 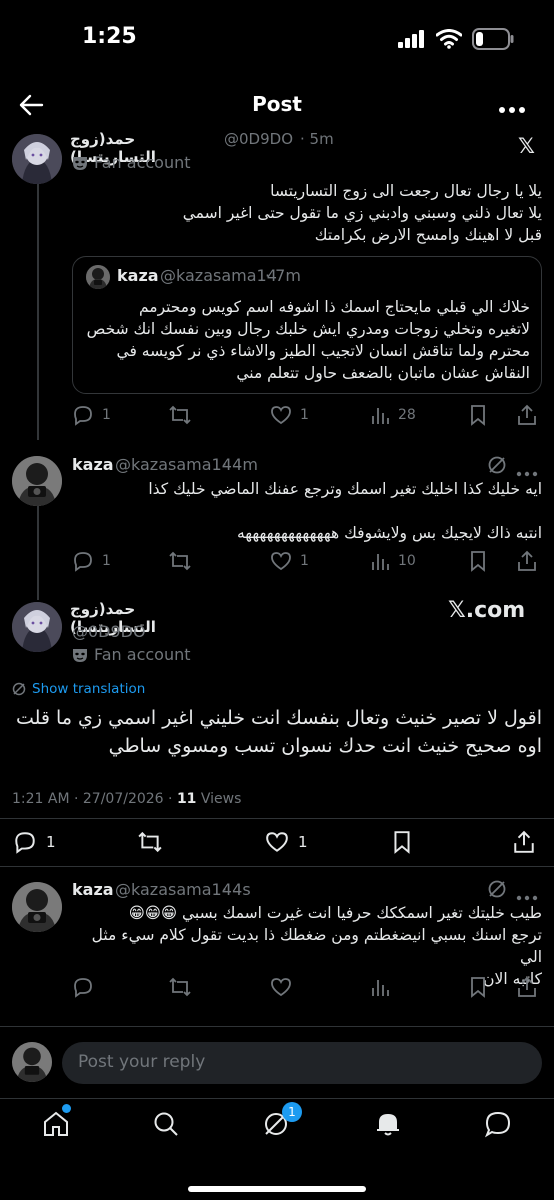 What do you see at coordinates (526, 146) in the screenshot?
I see `x-logo-icon: 𝕏` at bounding box center [526, 146].